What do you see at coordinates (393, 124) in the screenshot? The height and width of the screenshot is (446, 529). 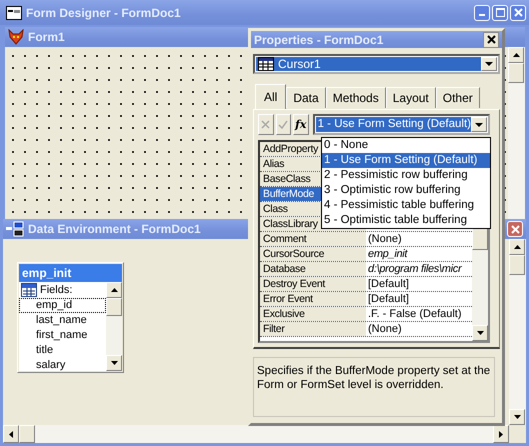 I see `selected-value: 1 - Use Form Setting (Default)` at bounding box center [393, 124].